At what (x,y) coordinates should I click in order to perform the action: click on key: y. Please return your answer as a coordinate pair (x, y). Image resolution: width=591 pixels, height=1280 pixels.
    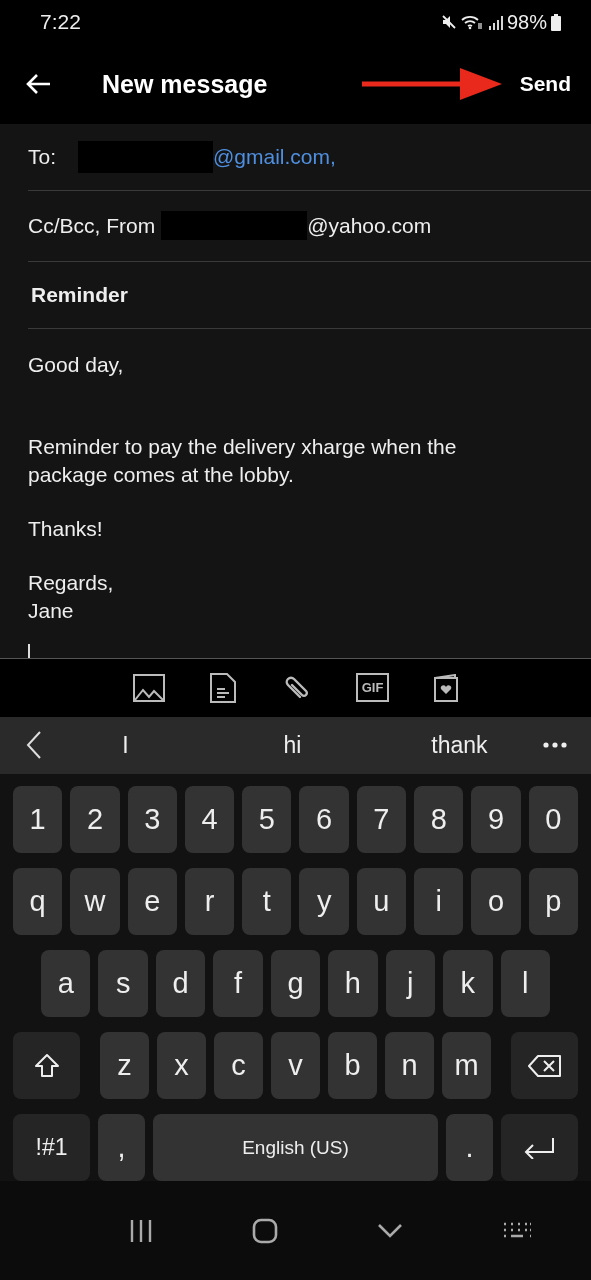
    Looking at the image, I should click on (324, 902).